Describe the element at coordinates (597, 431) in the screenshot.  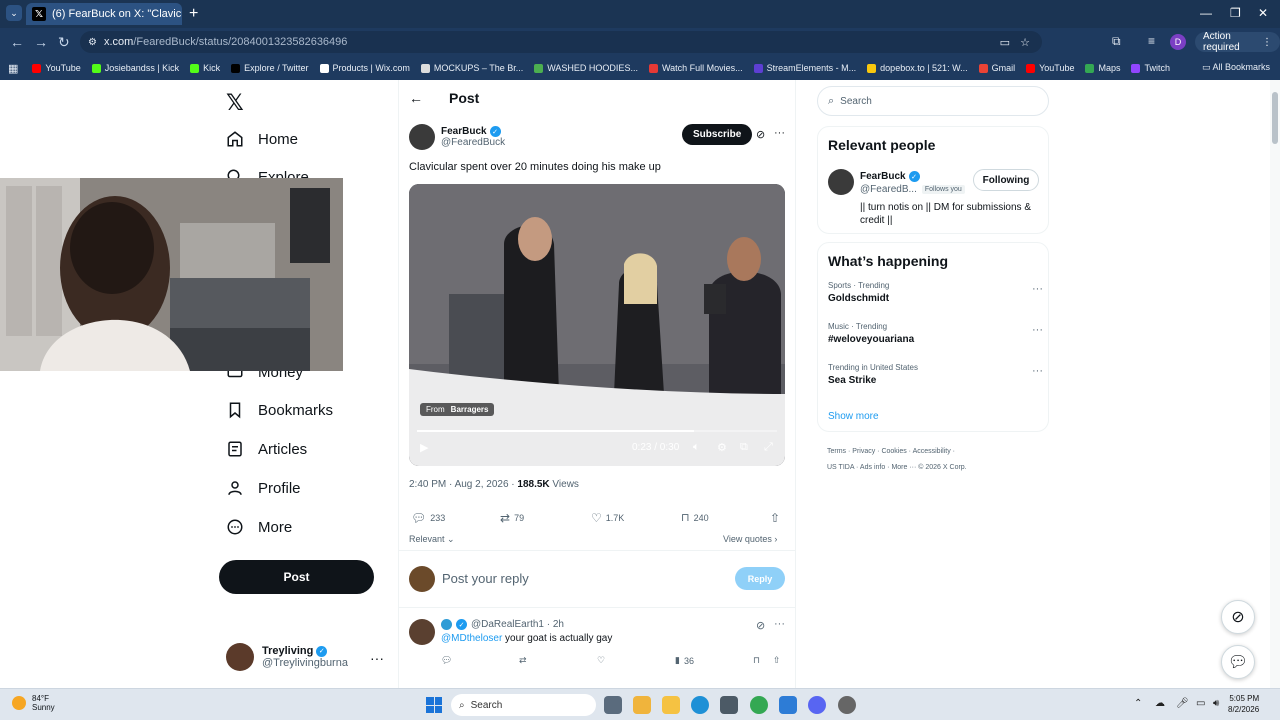
I see `video-progress-bar` at that location.